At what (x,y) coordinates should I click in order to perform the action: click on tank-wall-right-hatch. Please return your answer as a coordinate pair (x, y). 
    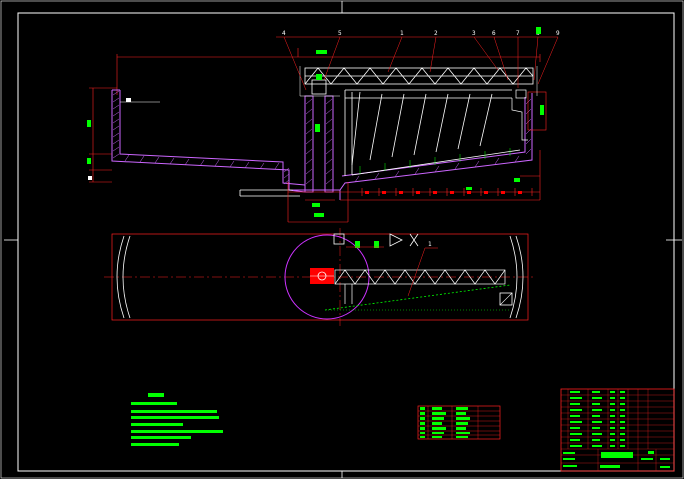
    Looking at the image, I should click on (443, 140).